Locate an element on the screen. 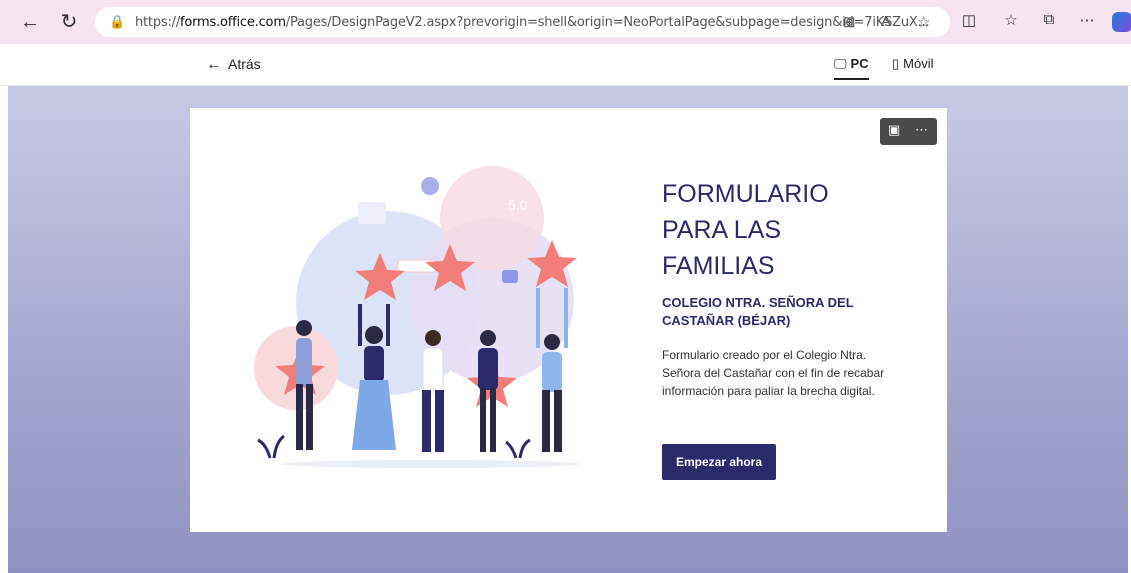 The width and height of the screenshot is (1131, 573). rating-badge: 5.0 is located at coordinates (518, 205).